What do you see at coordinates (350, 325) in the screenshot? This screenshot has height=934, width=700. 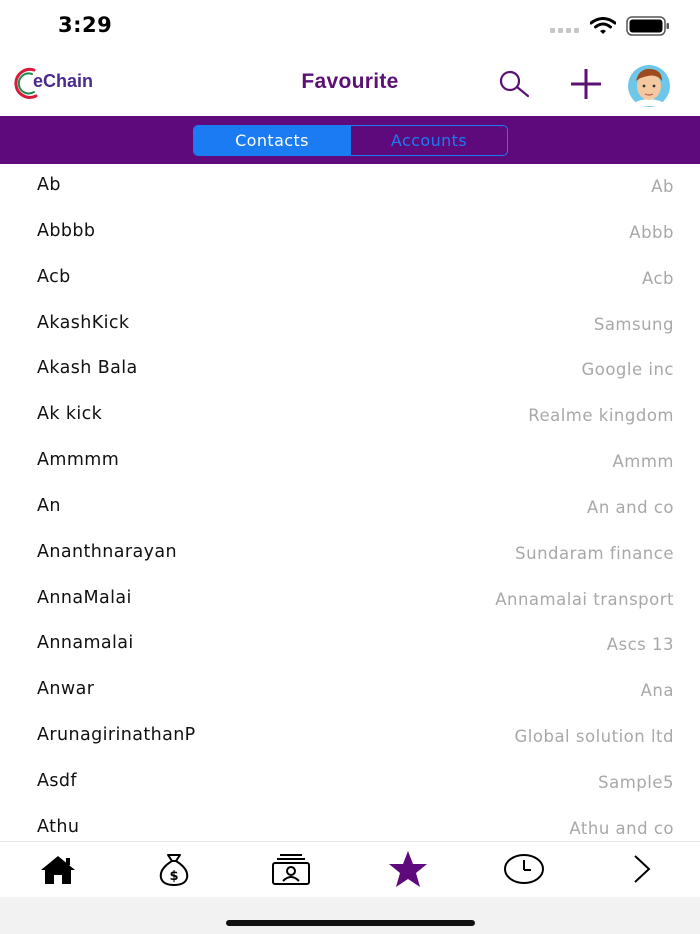 I see `list-item: AkashKick Samsung` at bounding box center [350, 325].